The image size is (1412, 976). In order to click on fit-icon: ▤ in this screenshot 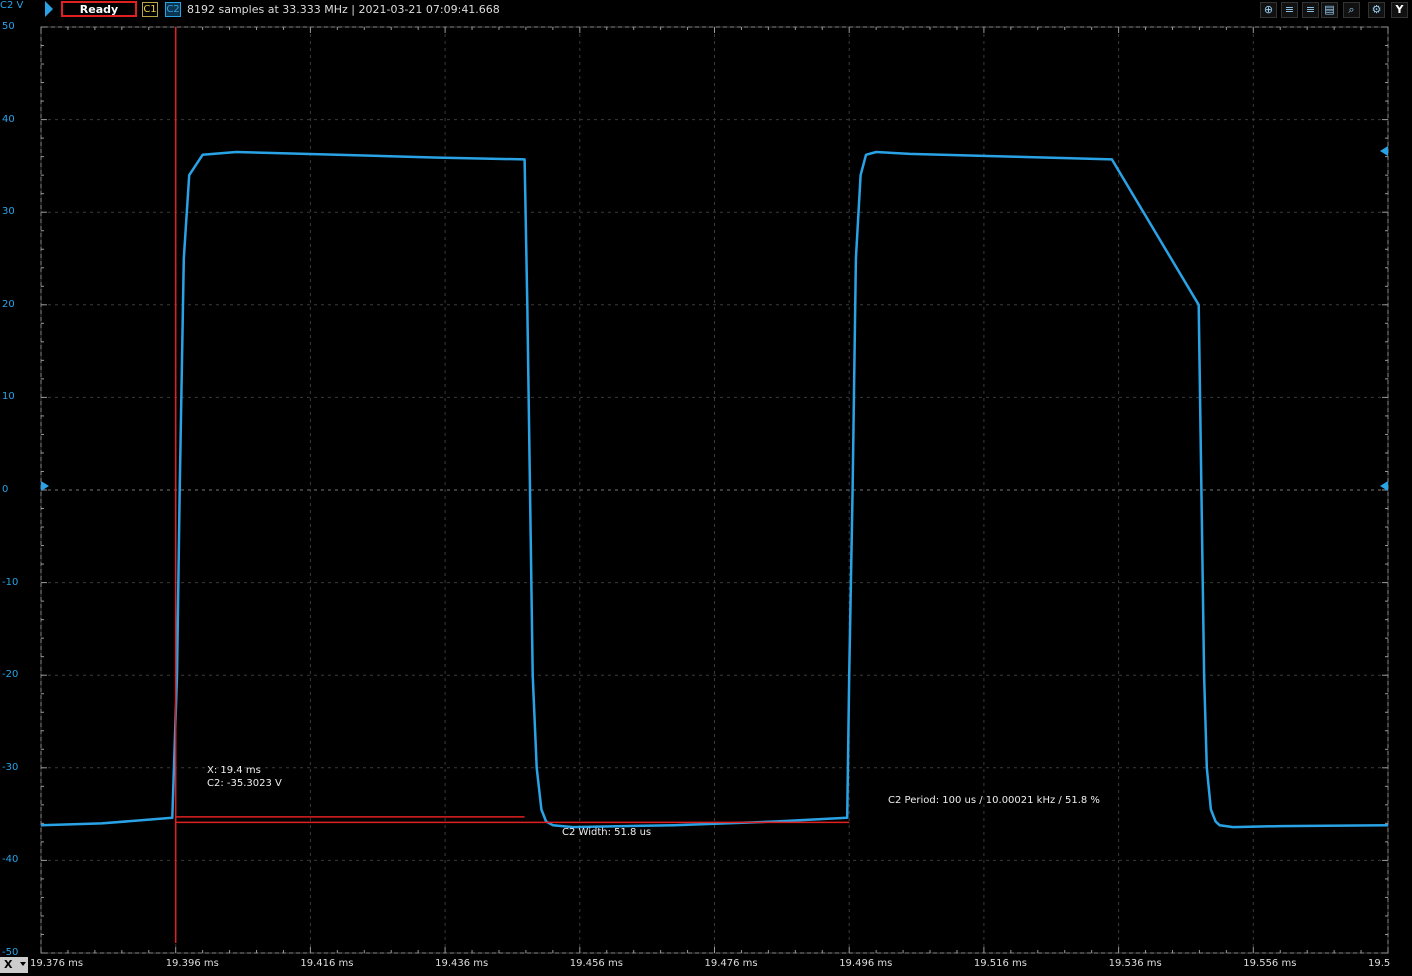, I will do `click(1329, 10)`.